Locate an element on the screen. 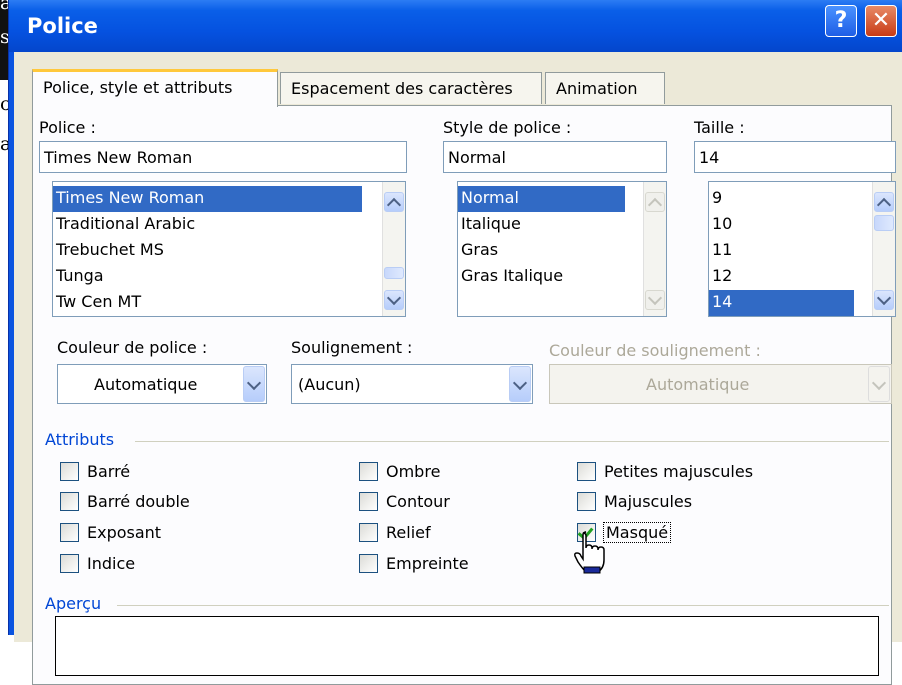 The height and width of the screenshot is (685, 902). tab-label: Police, style et attributs is located at coordinates (138, 87).